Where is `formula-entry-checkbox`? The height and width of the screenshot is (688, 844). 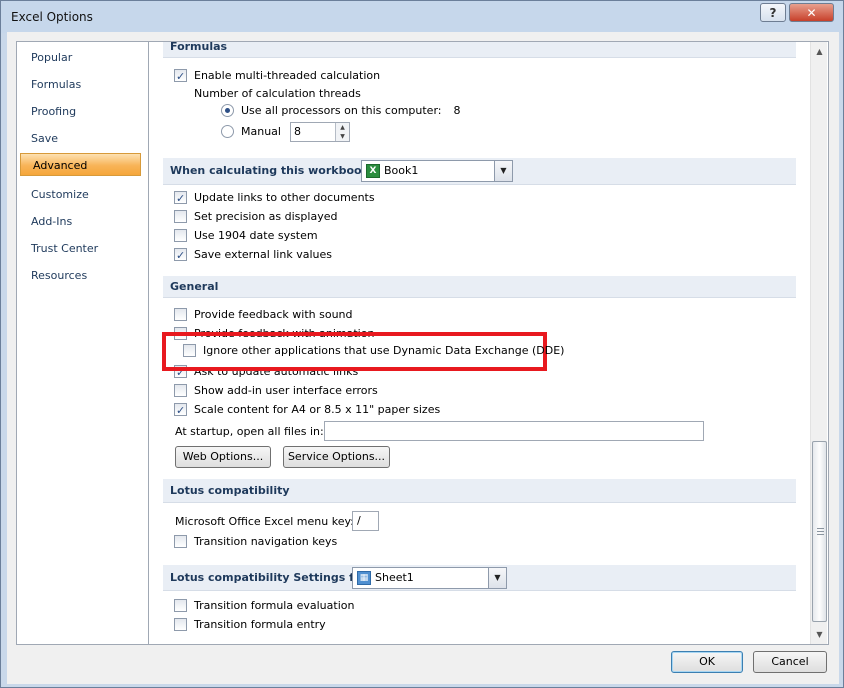
formula-entry-checkbox is located at coordinates (180, 624).